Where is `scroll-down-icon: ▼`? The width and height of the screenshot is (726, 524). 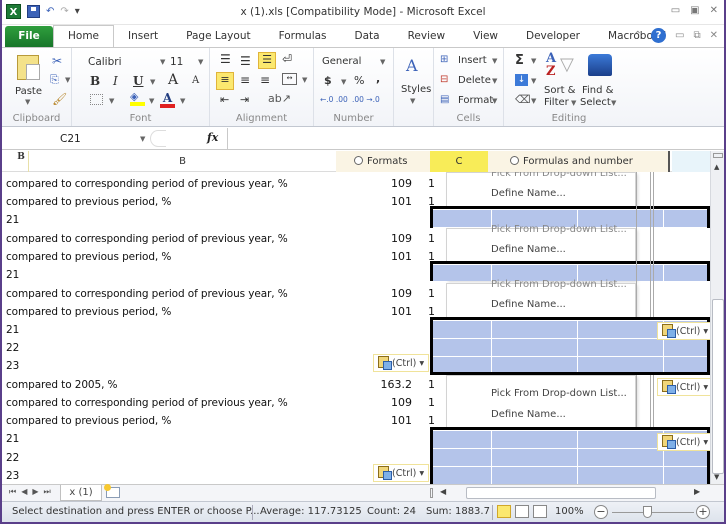
scroll-down-icon: ▼ is located at coordinates (716, 477).